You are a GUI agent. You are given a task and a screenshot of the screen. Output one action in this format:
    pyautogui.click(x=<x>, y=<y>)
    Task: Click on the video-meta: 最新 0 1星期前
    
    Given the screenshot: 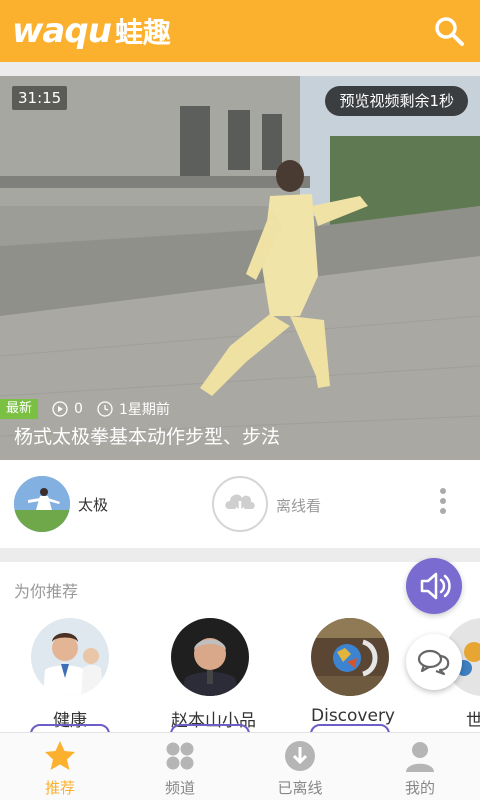 What is the action you would take?
    pyautogui.click(x=85, y=409)
    